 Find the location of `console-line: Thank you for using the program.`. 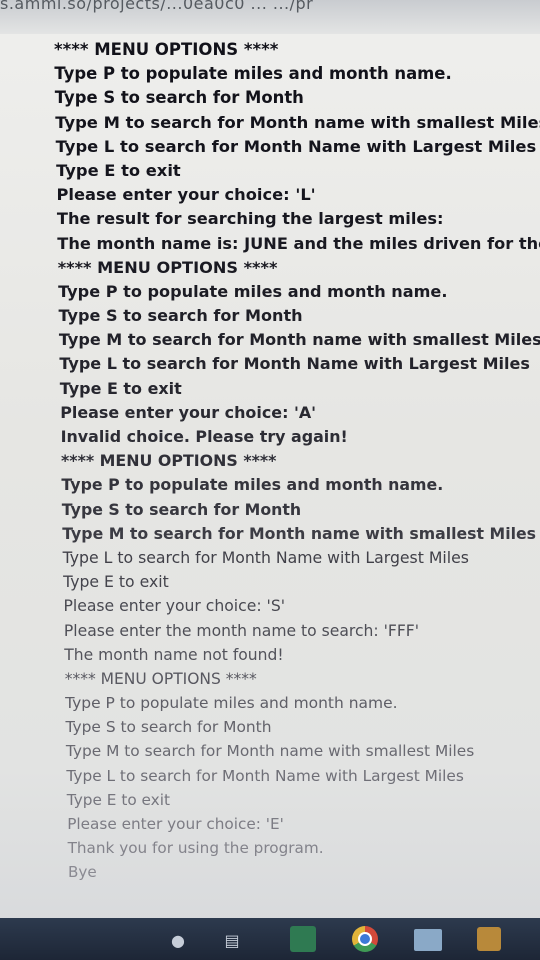

console-line: Thank you for using the program. is located at coordinates (195, 848).